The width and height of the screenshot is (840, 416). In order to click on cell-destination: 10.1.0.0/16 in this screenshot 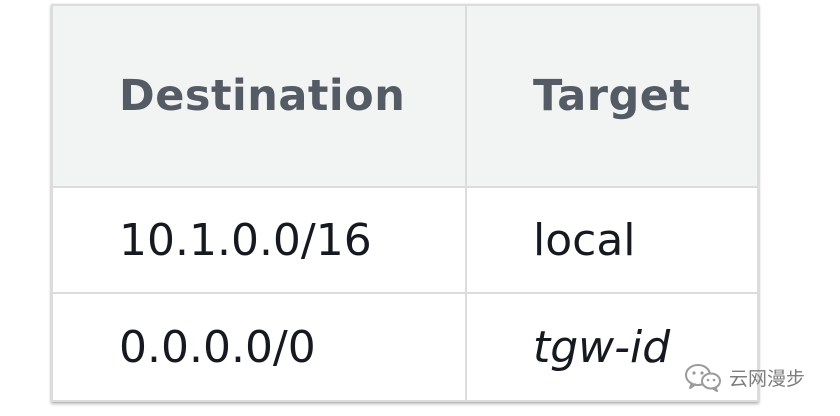, I will do `click(259, 240)`.